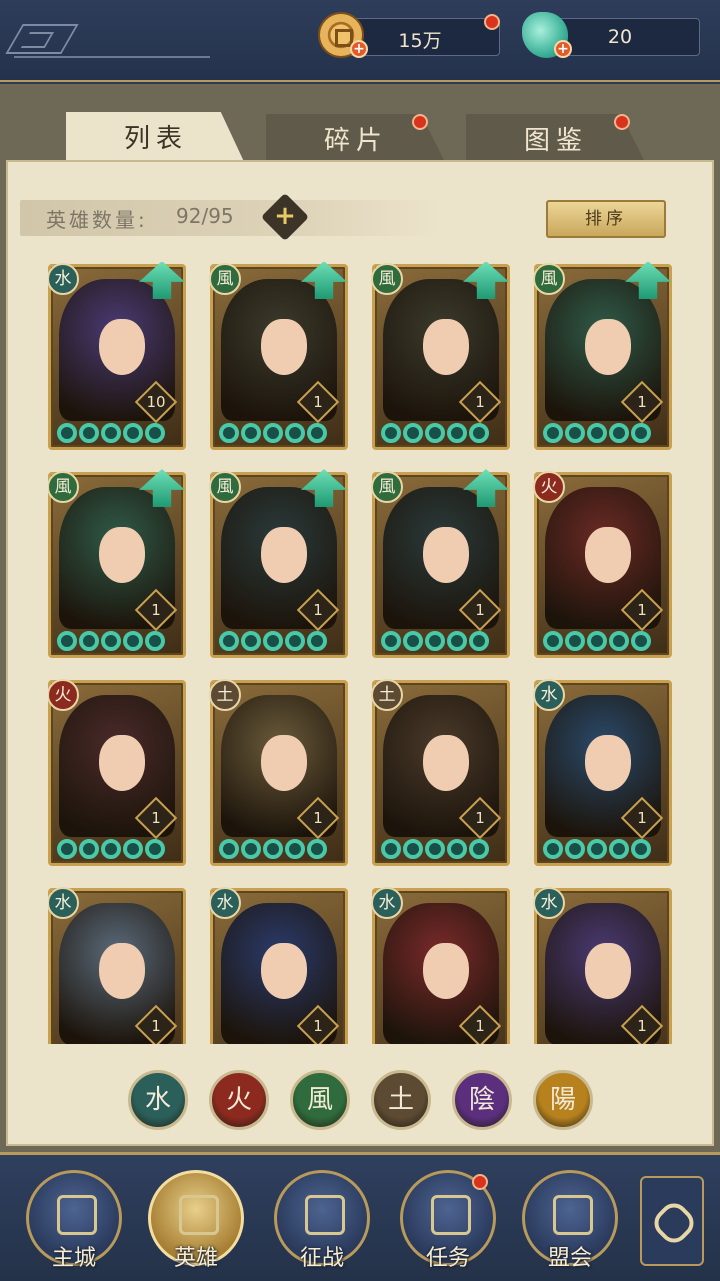  Describe the element at coordinates (117, 356) in the screenshot. I see `hero-card: 水 10` at that location.